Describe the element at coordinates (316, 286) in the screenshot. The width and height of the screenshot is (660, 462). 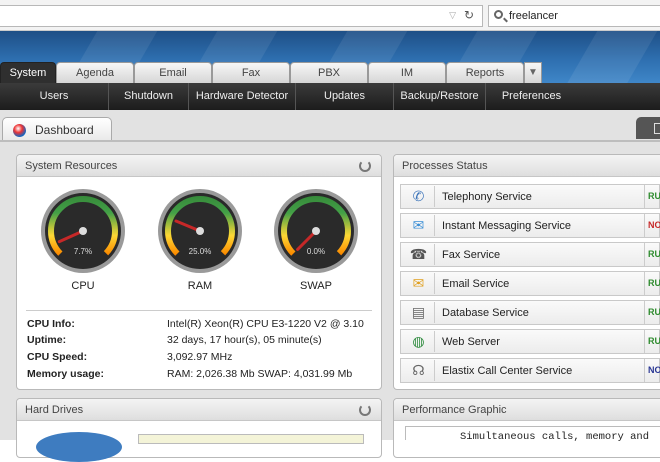
I see `swap-label: SWAP` at that location.